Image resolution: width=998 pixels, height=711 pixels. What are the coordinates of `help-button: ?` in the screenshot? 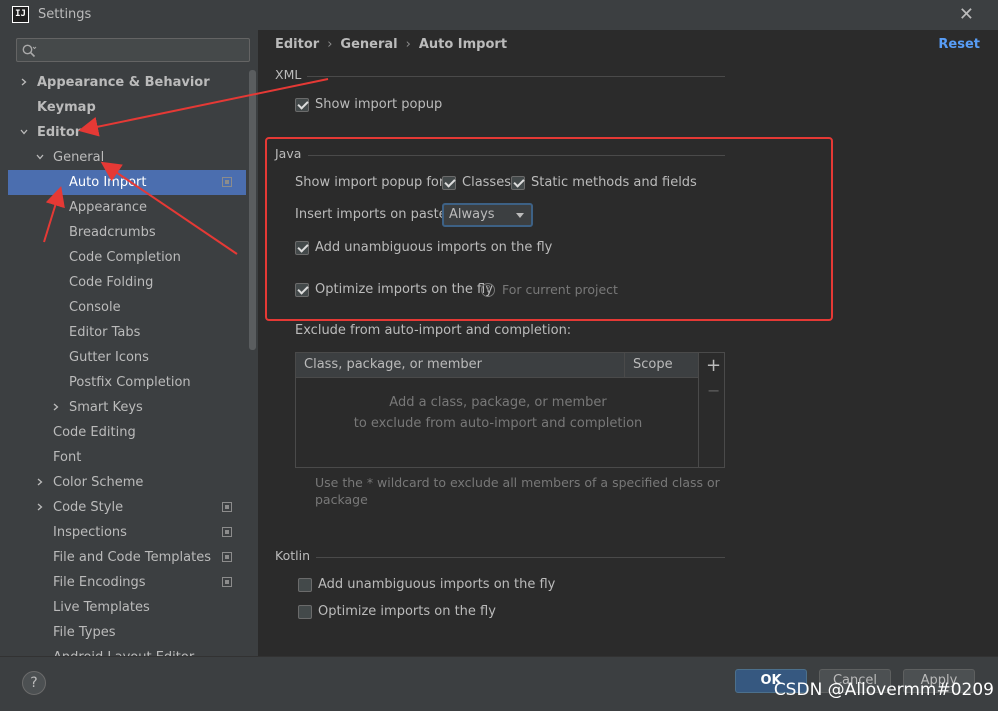 It's located at (34, 683).